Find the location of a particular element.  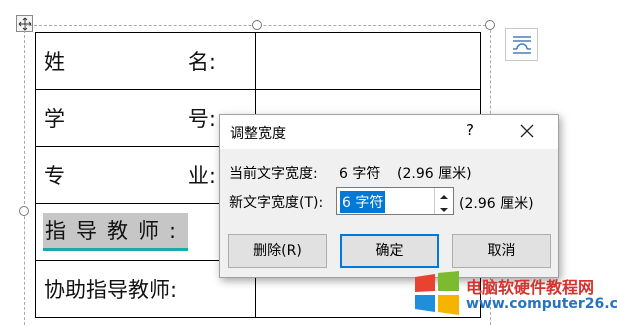

table-cell-label: 姓 名: is located at coordinates (145, 61).